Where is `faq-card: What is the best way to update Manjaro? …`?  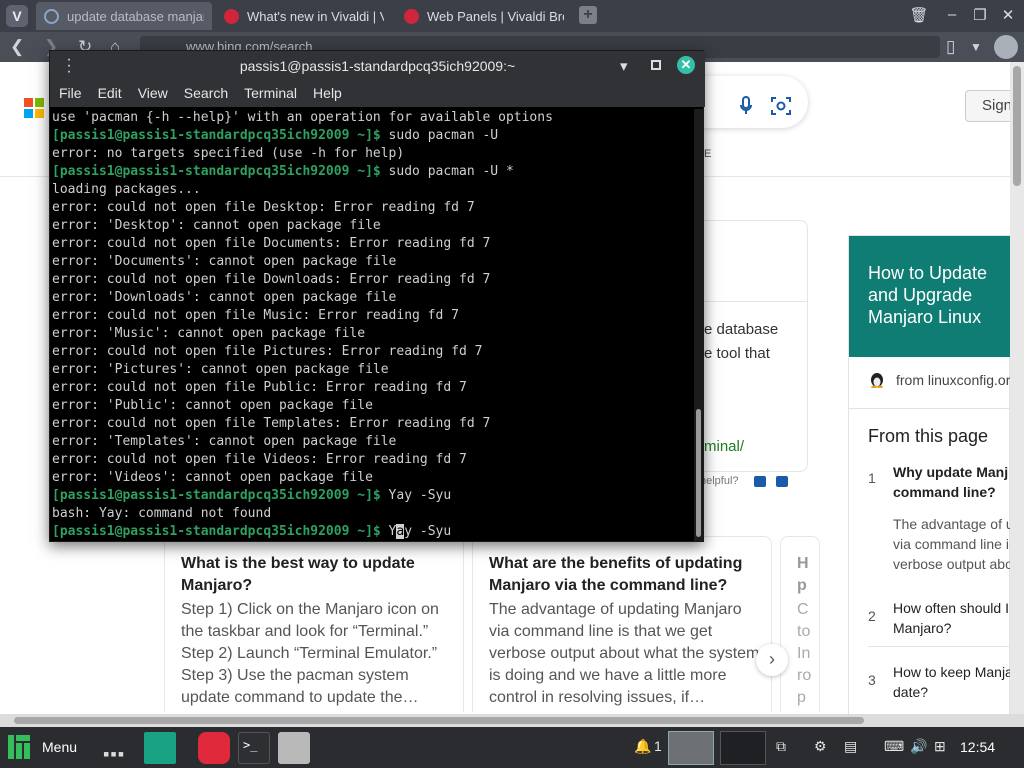
faq-card: What is the best way to update Manjaro? … is located at coordinates (314, 624).